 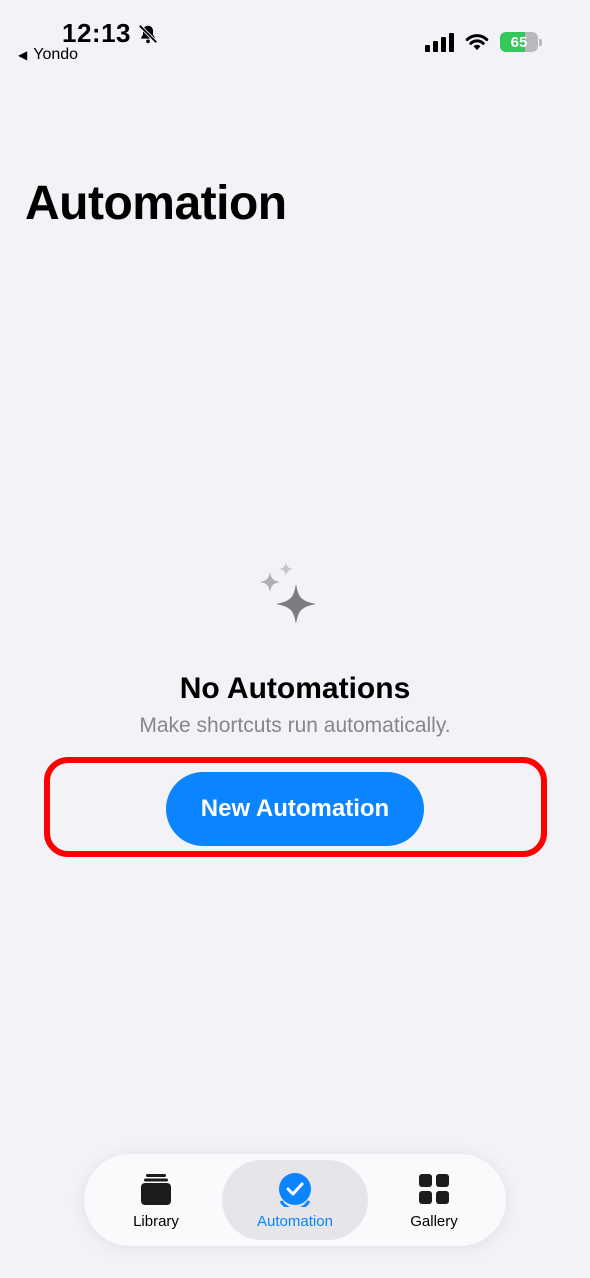 I want to click on tab-library: Library, so click(x=156, y=1200).